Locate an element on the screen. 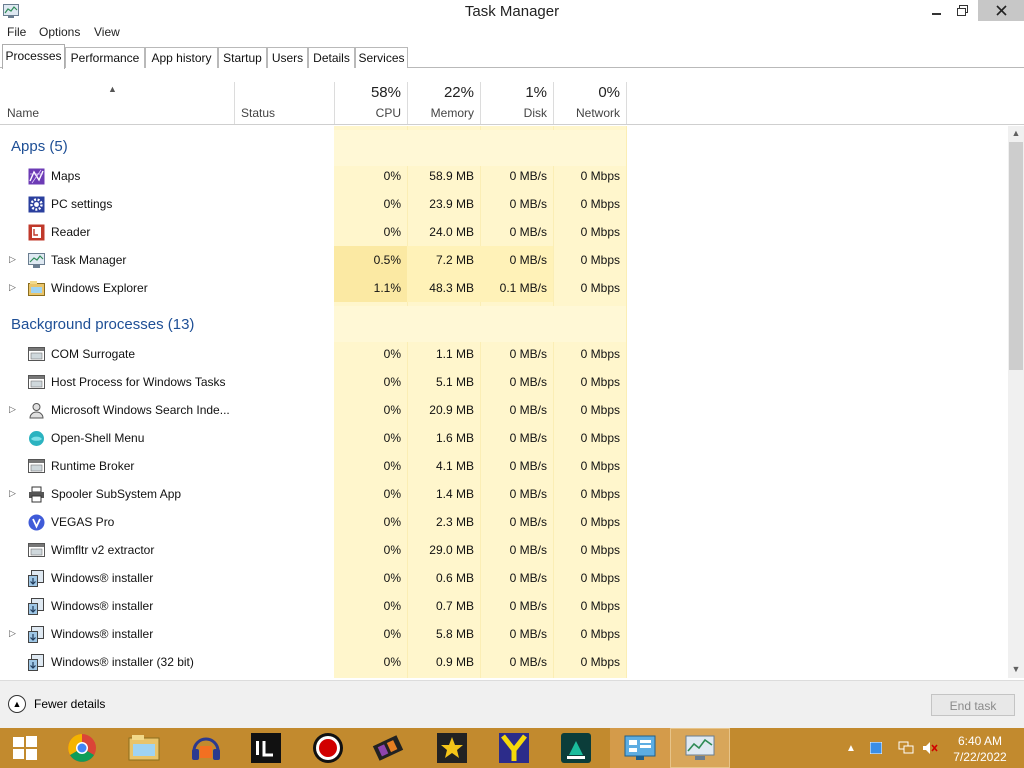 The image size is (1024, 768). header-status: Status is located at coordinates (284, 102).